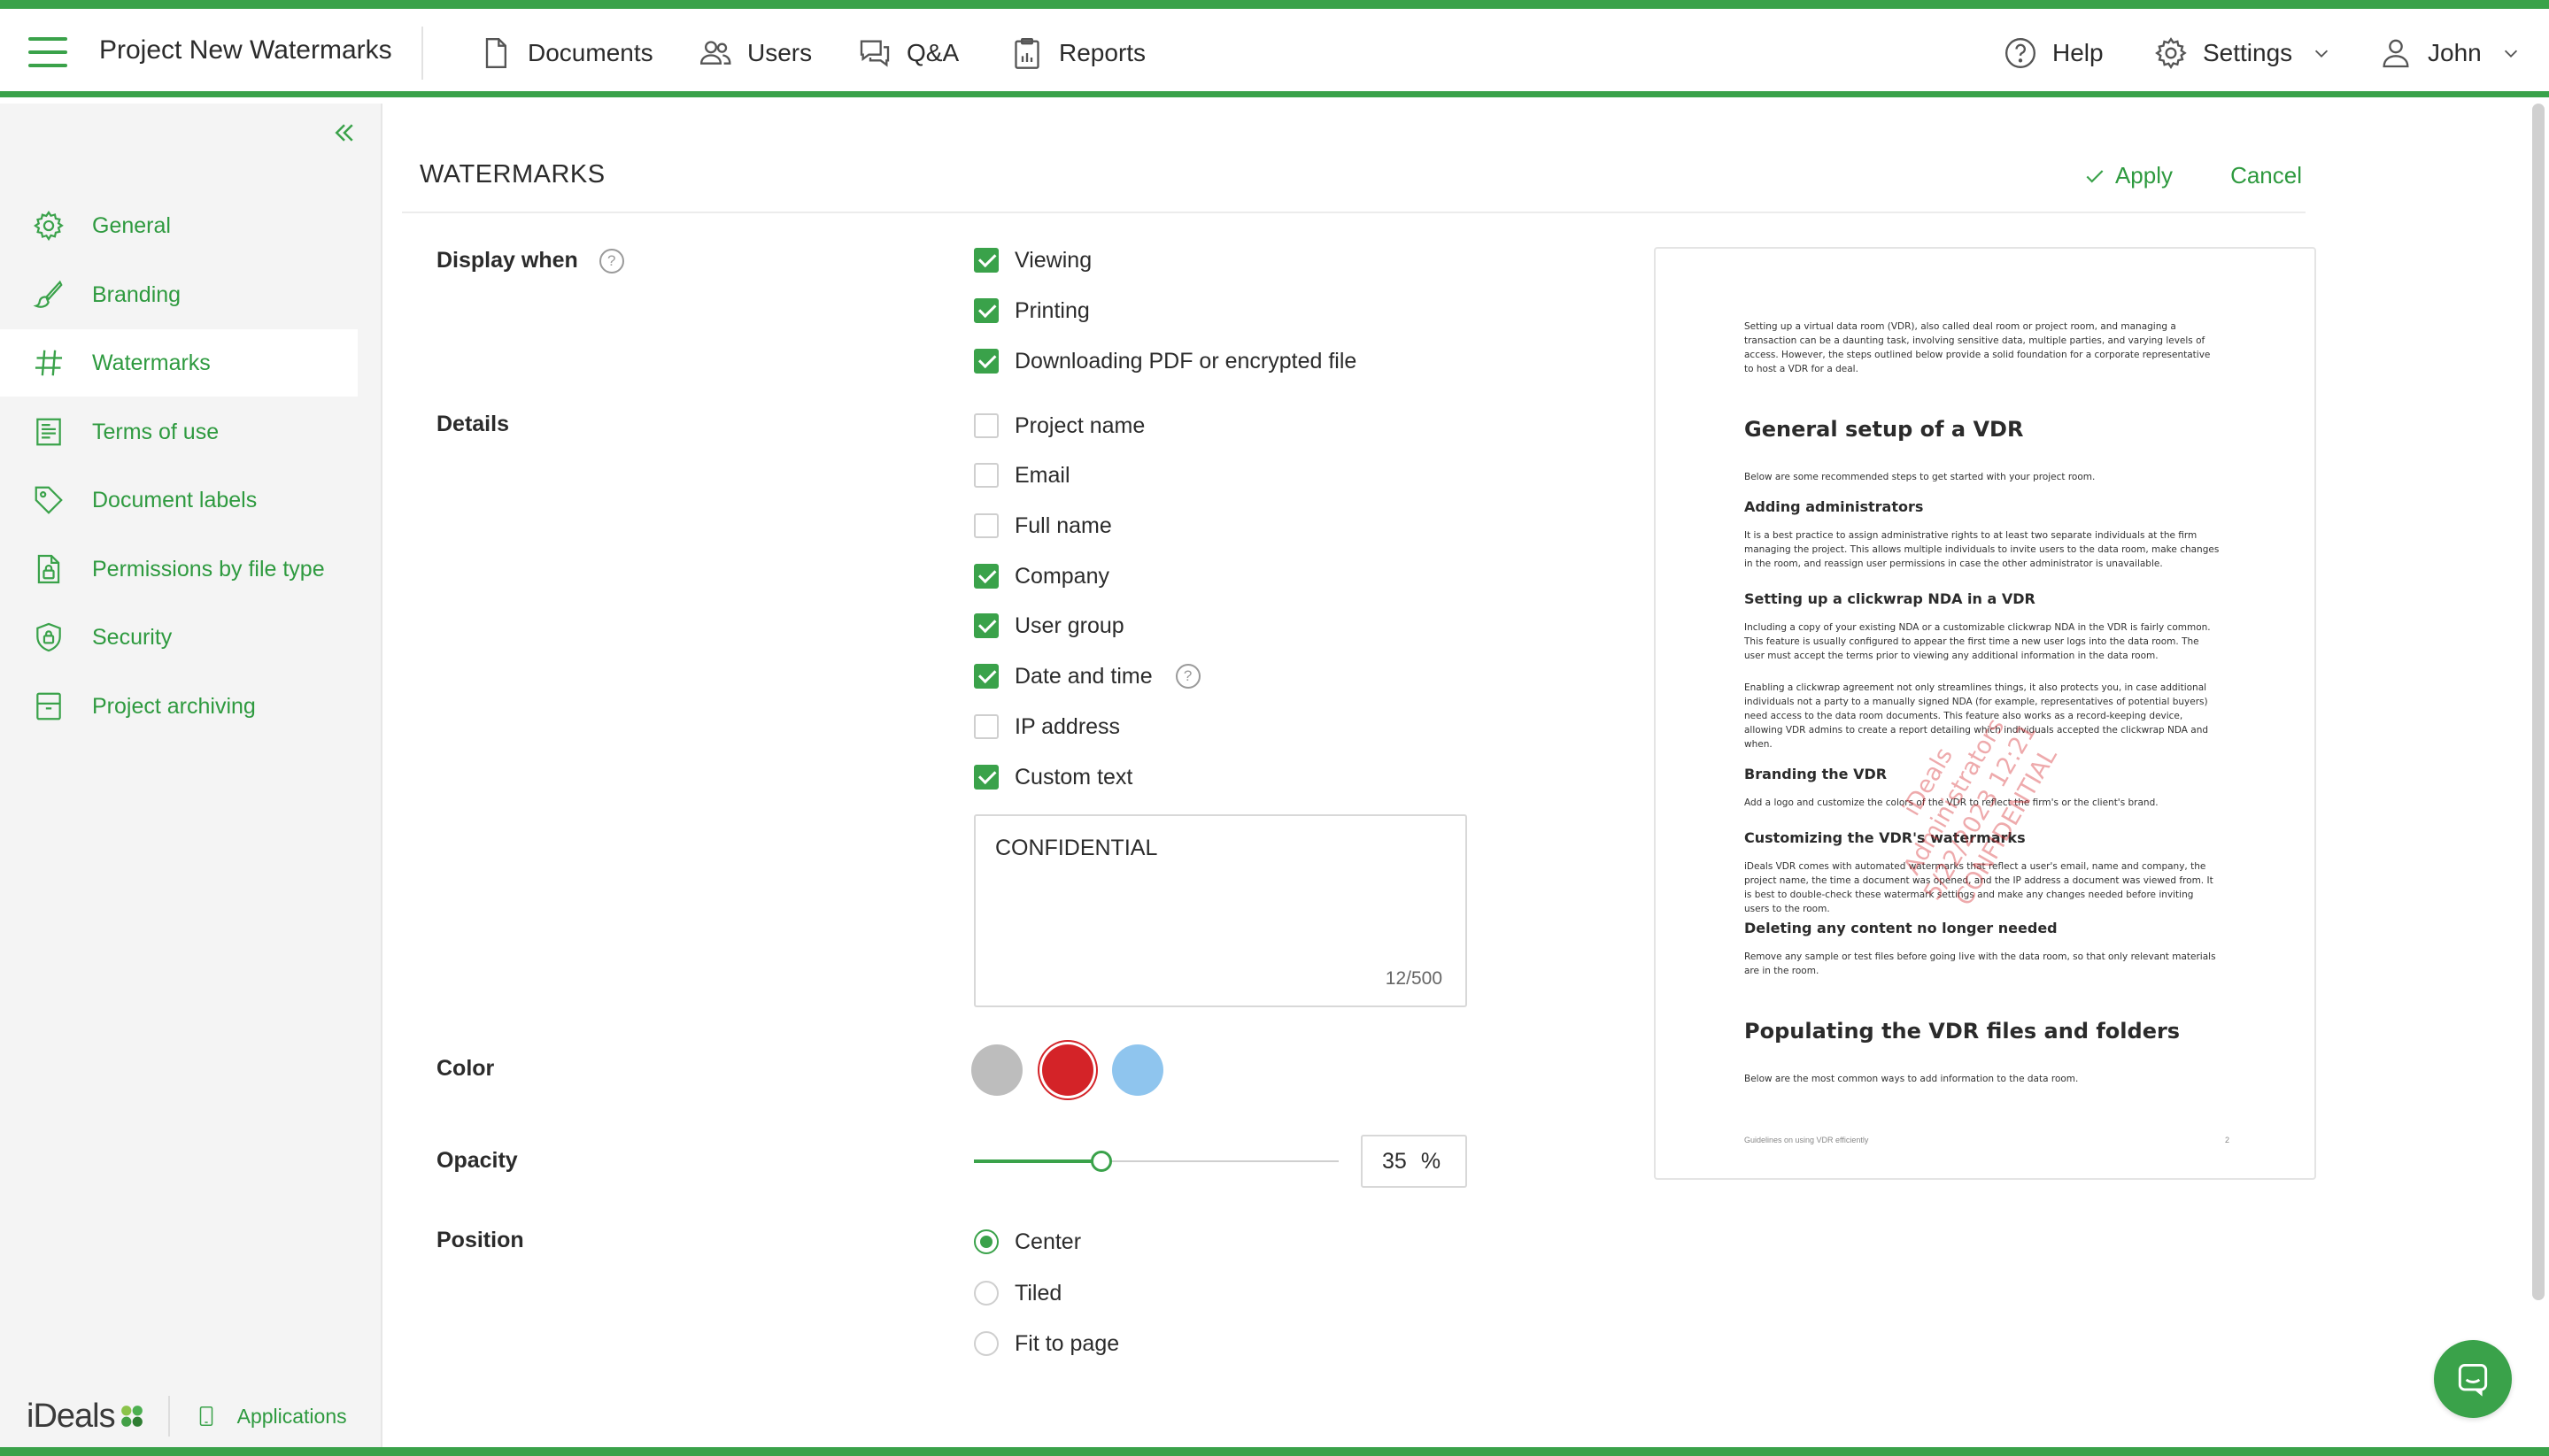 The width and height of the screenshot is (2549, 1456). Describe the element at coordinates (477, 1160) in the screenshot. I see `opacity-label: Opacity` at that location.